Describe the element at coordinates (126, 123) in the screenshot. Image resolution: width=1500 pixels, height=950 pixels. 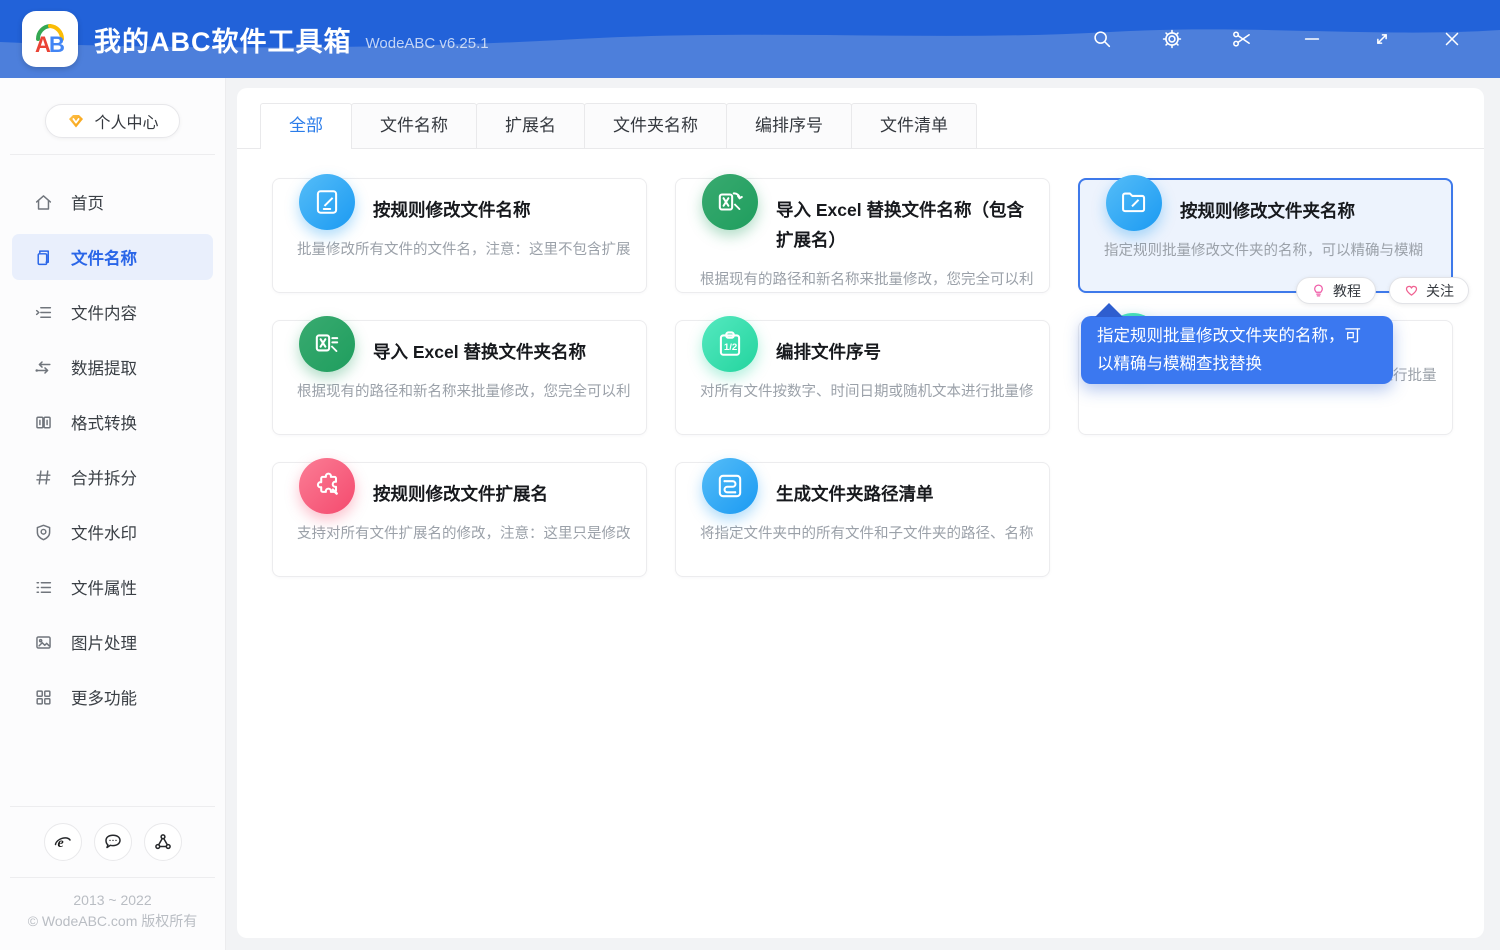
I see `personal-center-label: 个人中心` at that location.